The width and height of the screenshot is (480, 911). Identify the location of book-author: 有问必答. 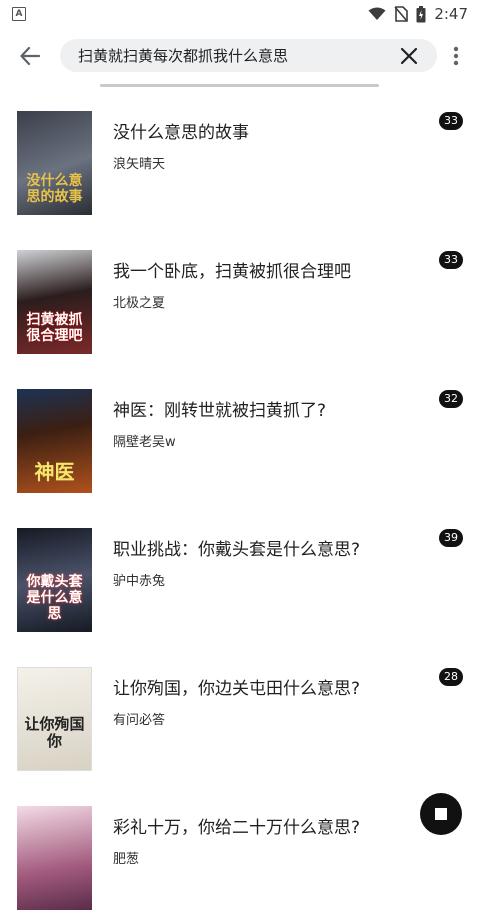
(139, 720).